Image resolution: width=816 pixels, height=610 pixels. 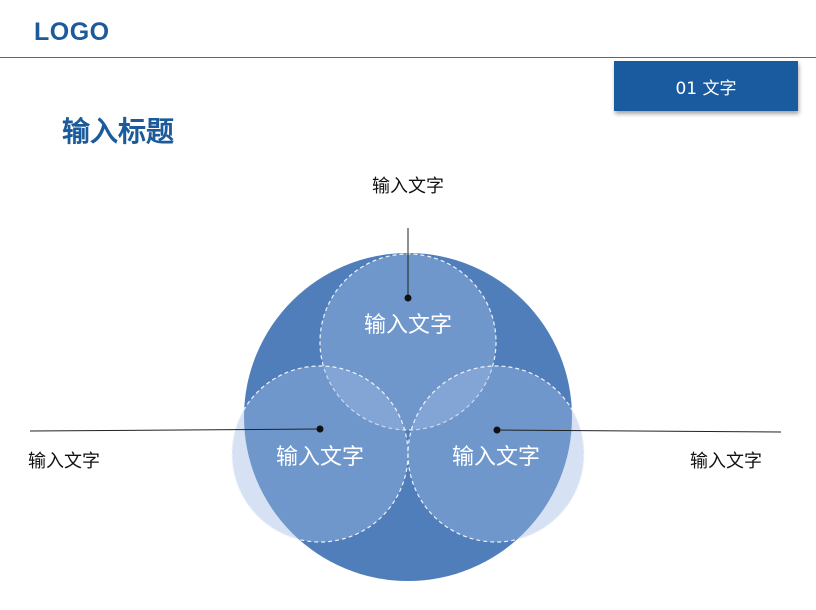 I want to click on callout-label-right: 输入文字, so click(x=726, y=461).